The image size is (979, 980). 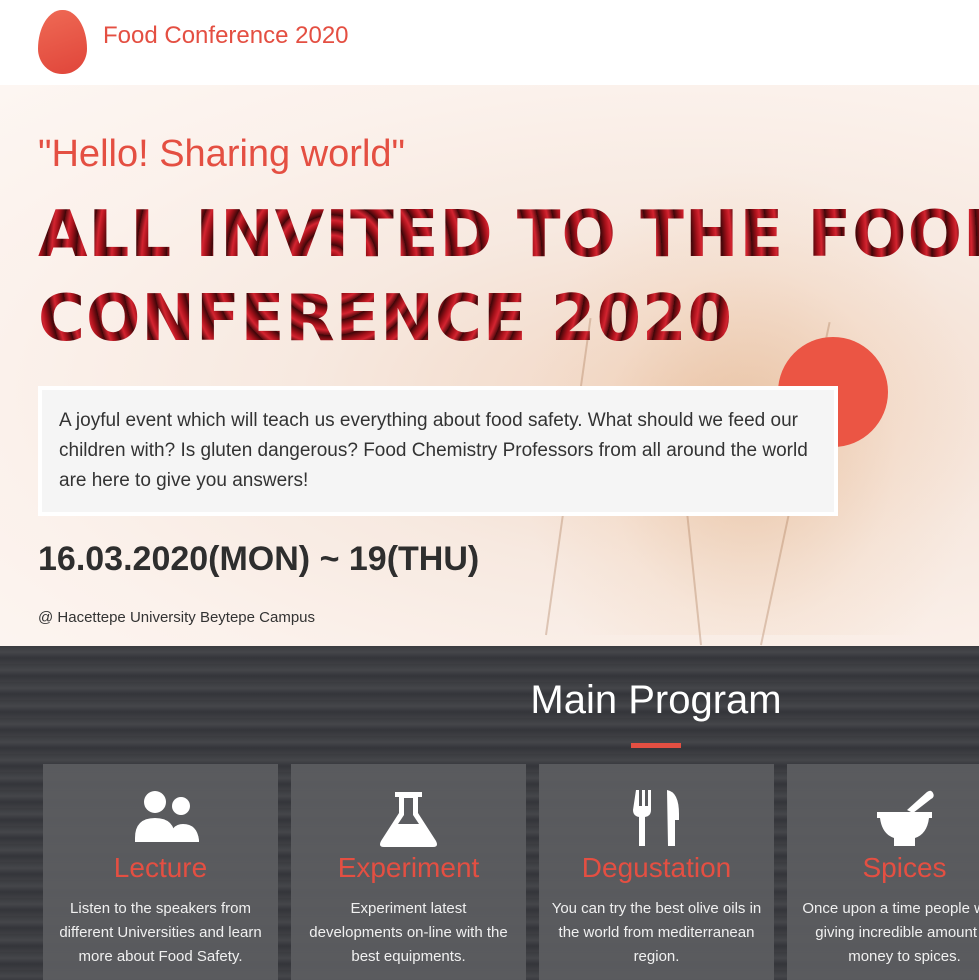 What do you see at coordinates (489, 42) in the screenshot?
I see `top-navbar: Food Conference 2020` at bounding box center [489, 42].